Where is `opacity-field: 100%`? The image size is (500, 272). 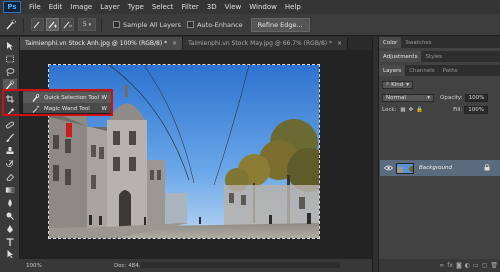 opacity-field: 100% is located at coordinates (476, 97).